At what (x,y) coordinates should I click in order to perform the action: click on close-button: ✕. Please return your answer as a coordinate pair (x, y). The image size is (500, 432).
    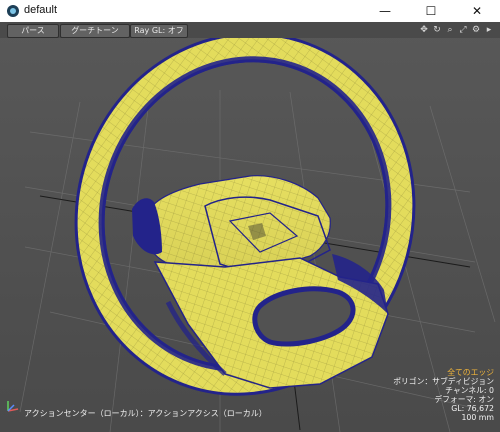
    Looking at the image, I should click on (477, 11).